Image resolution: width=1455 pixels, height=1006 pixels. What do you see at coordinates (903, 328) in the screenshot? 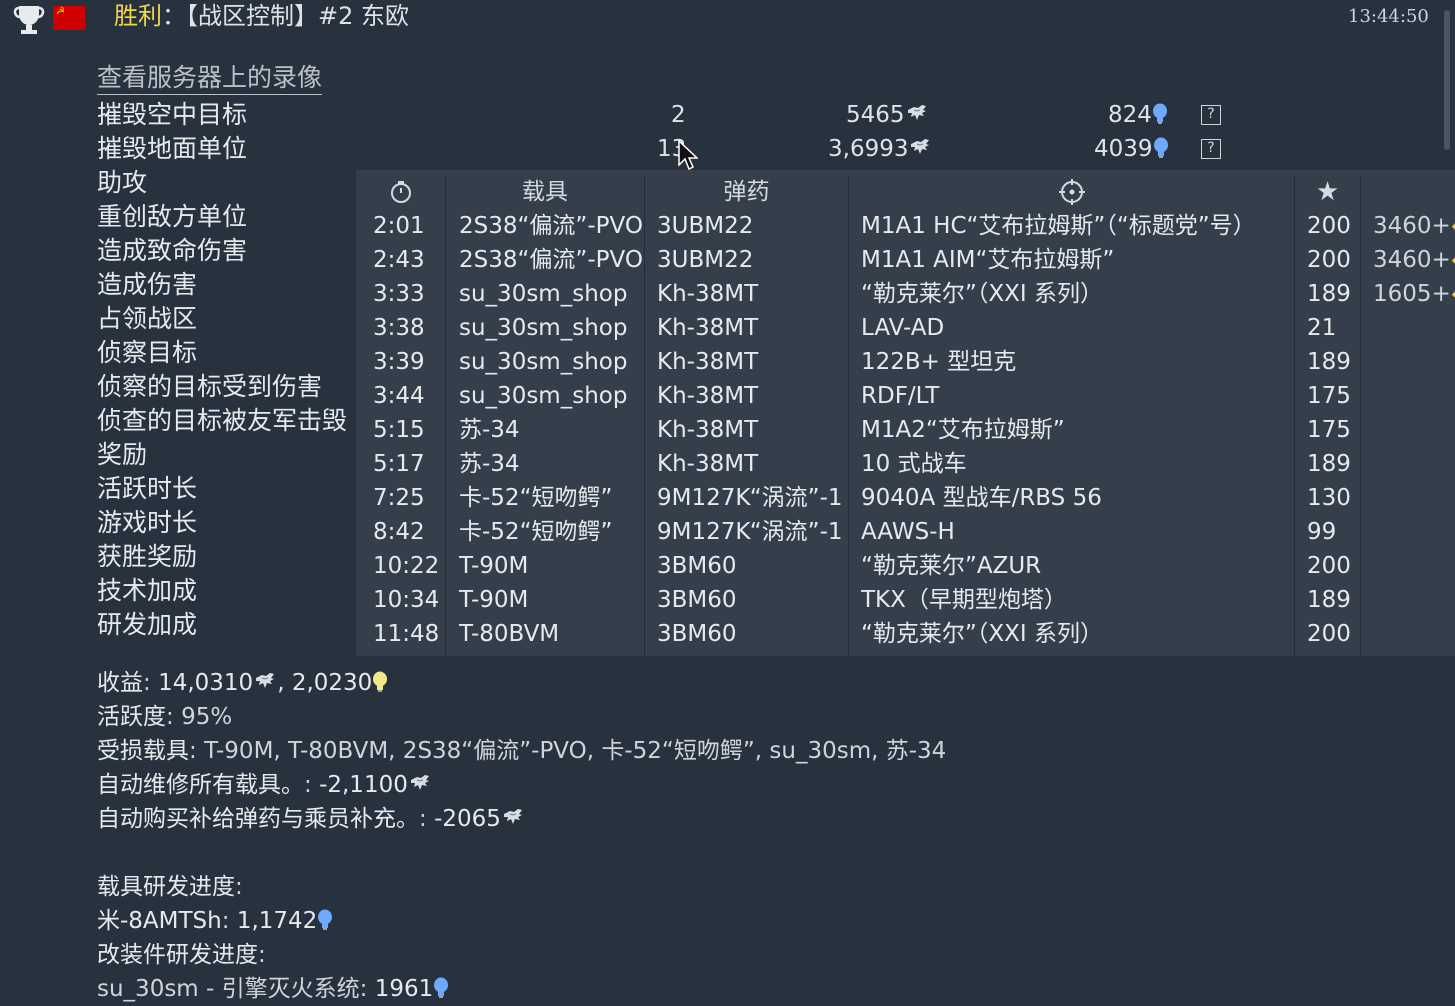
I see `kill-target: LAV-AD` at bounding box center [903, 328].